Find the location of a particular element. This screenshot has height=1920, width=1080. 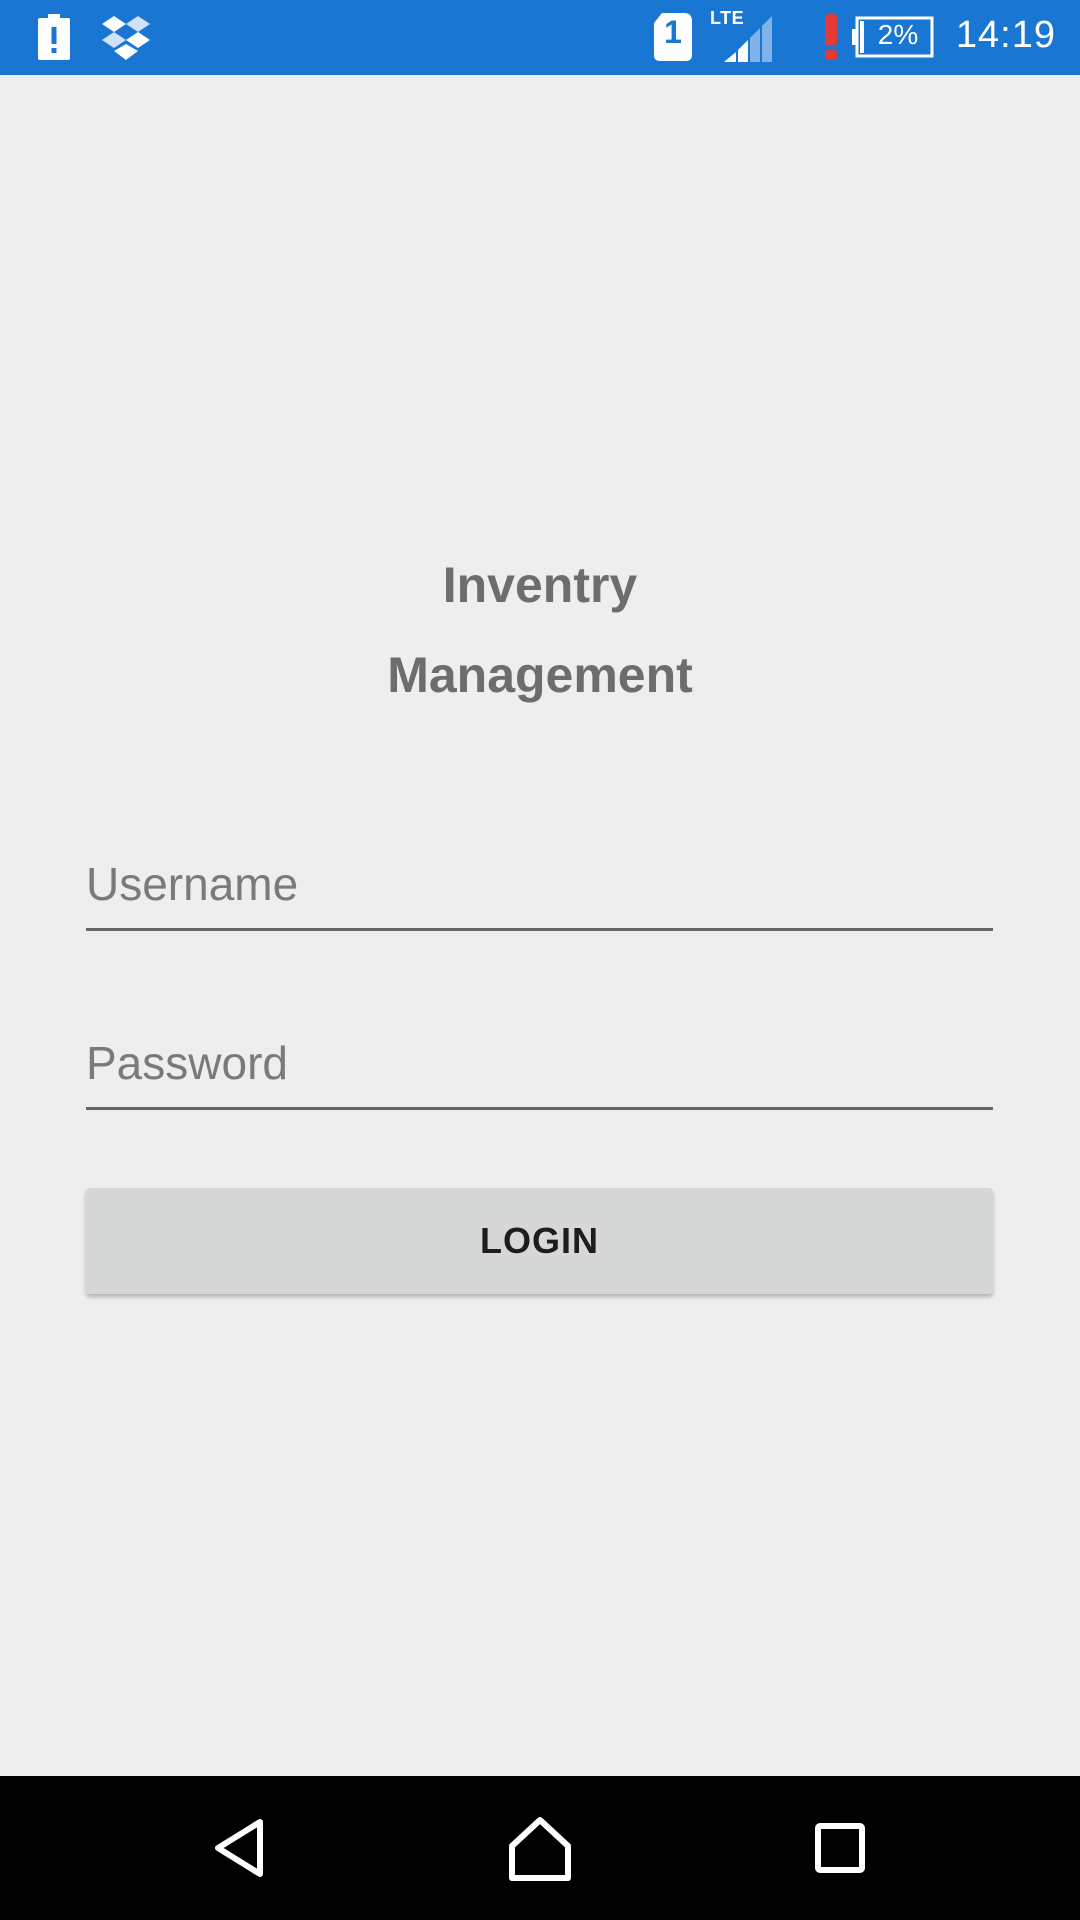

username-field is located at coordinates (539, 885).